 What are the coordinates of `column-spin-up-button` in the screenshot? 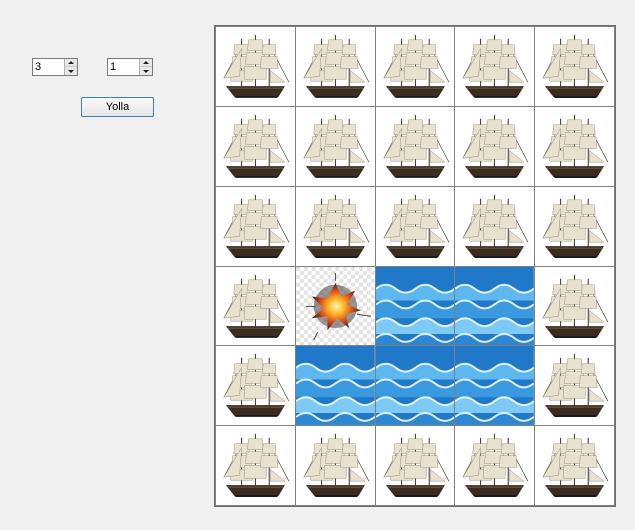 It's located at (145, 63).